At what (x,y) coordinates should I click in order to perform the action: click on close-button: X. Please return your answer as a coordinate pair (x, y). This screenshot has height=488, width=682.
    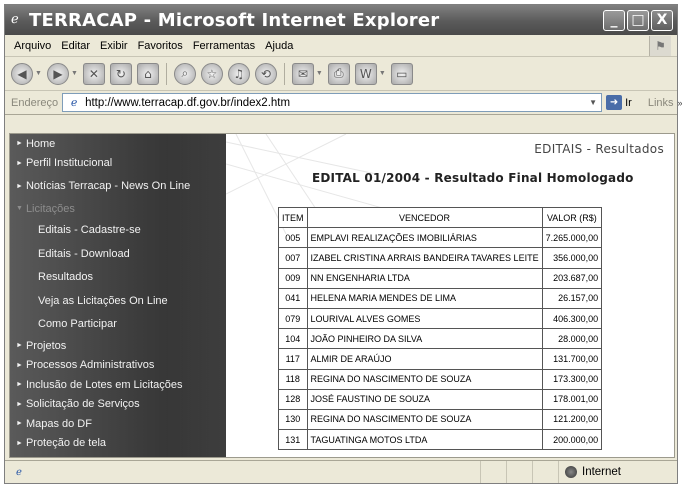
    Looking at the image, I should click on (662, 20).